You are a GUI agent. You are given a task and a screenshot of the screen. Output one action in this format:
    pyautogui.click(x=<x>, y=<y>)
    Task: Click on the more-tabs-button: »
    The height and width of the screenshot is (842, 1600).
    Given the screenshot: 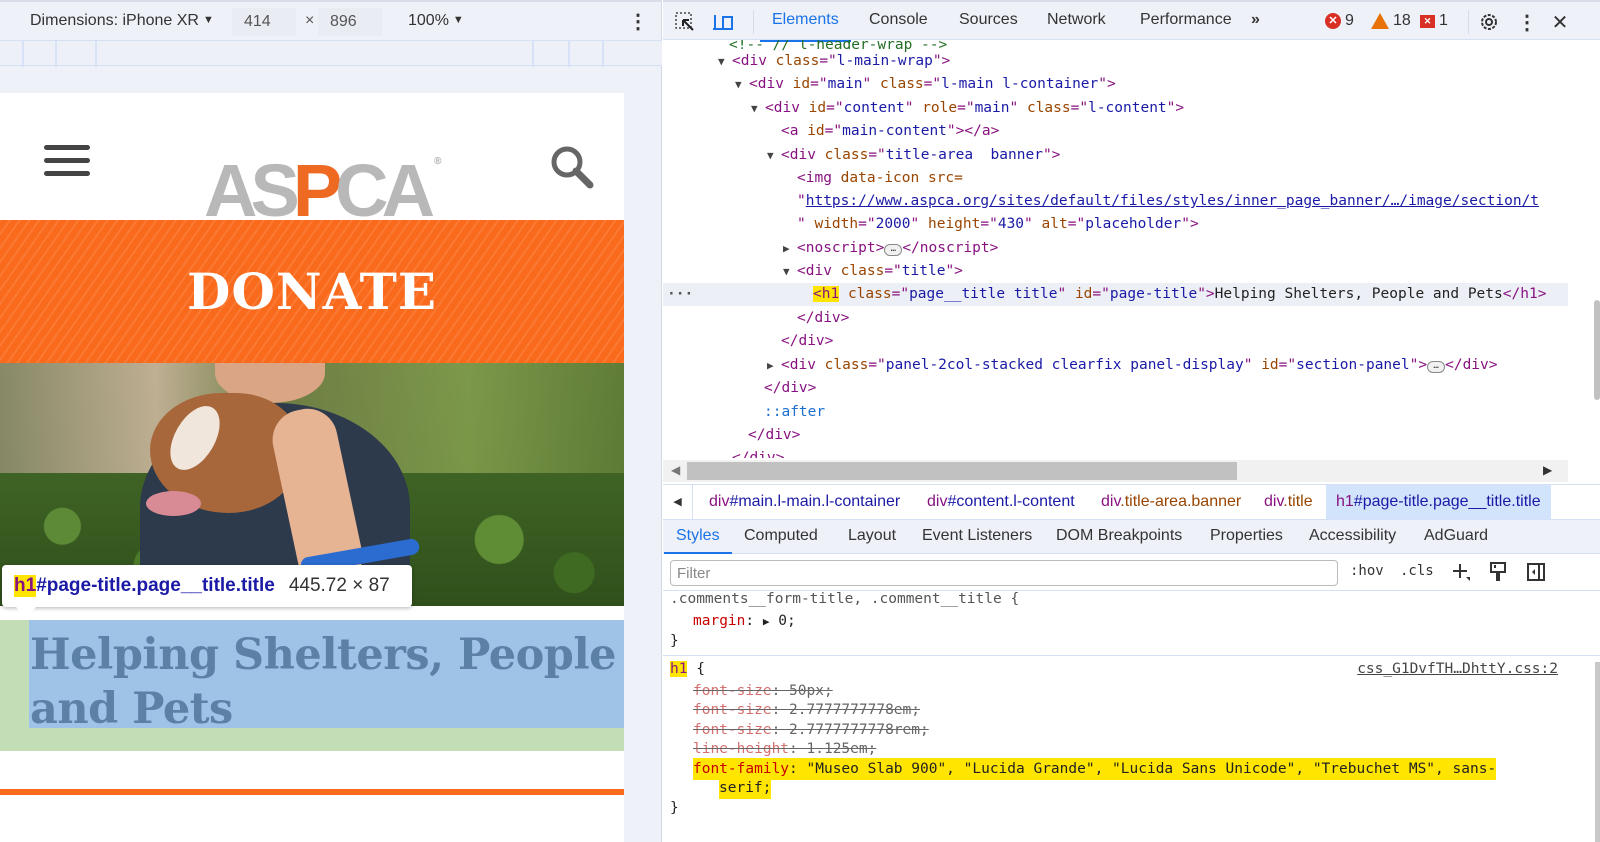 What is the action you would take?
    pyautogui.click(x=1255, y=20)
    